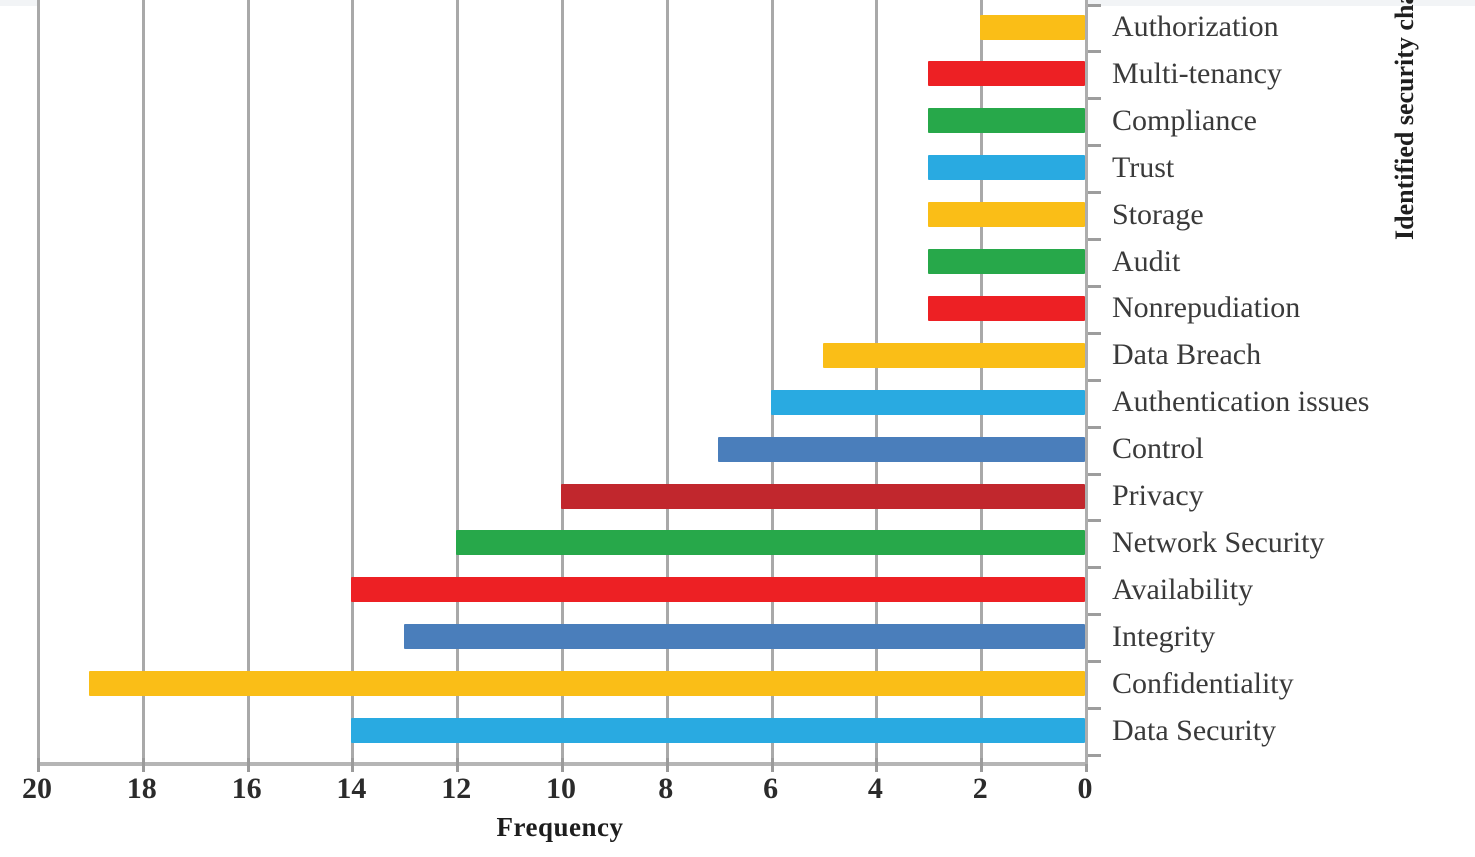  I want to click on bar-data-security, so click(718, 730).